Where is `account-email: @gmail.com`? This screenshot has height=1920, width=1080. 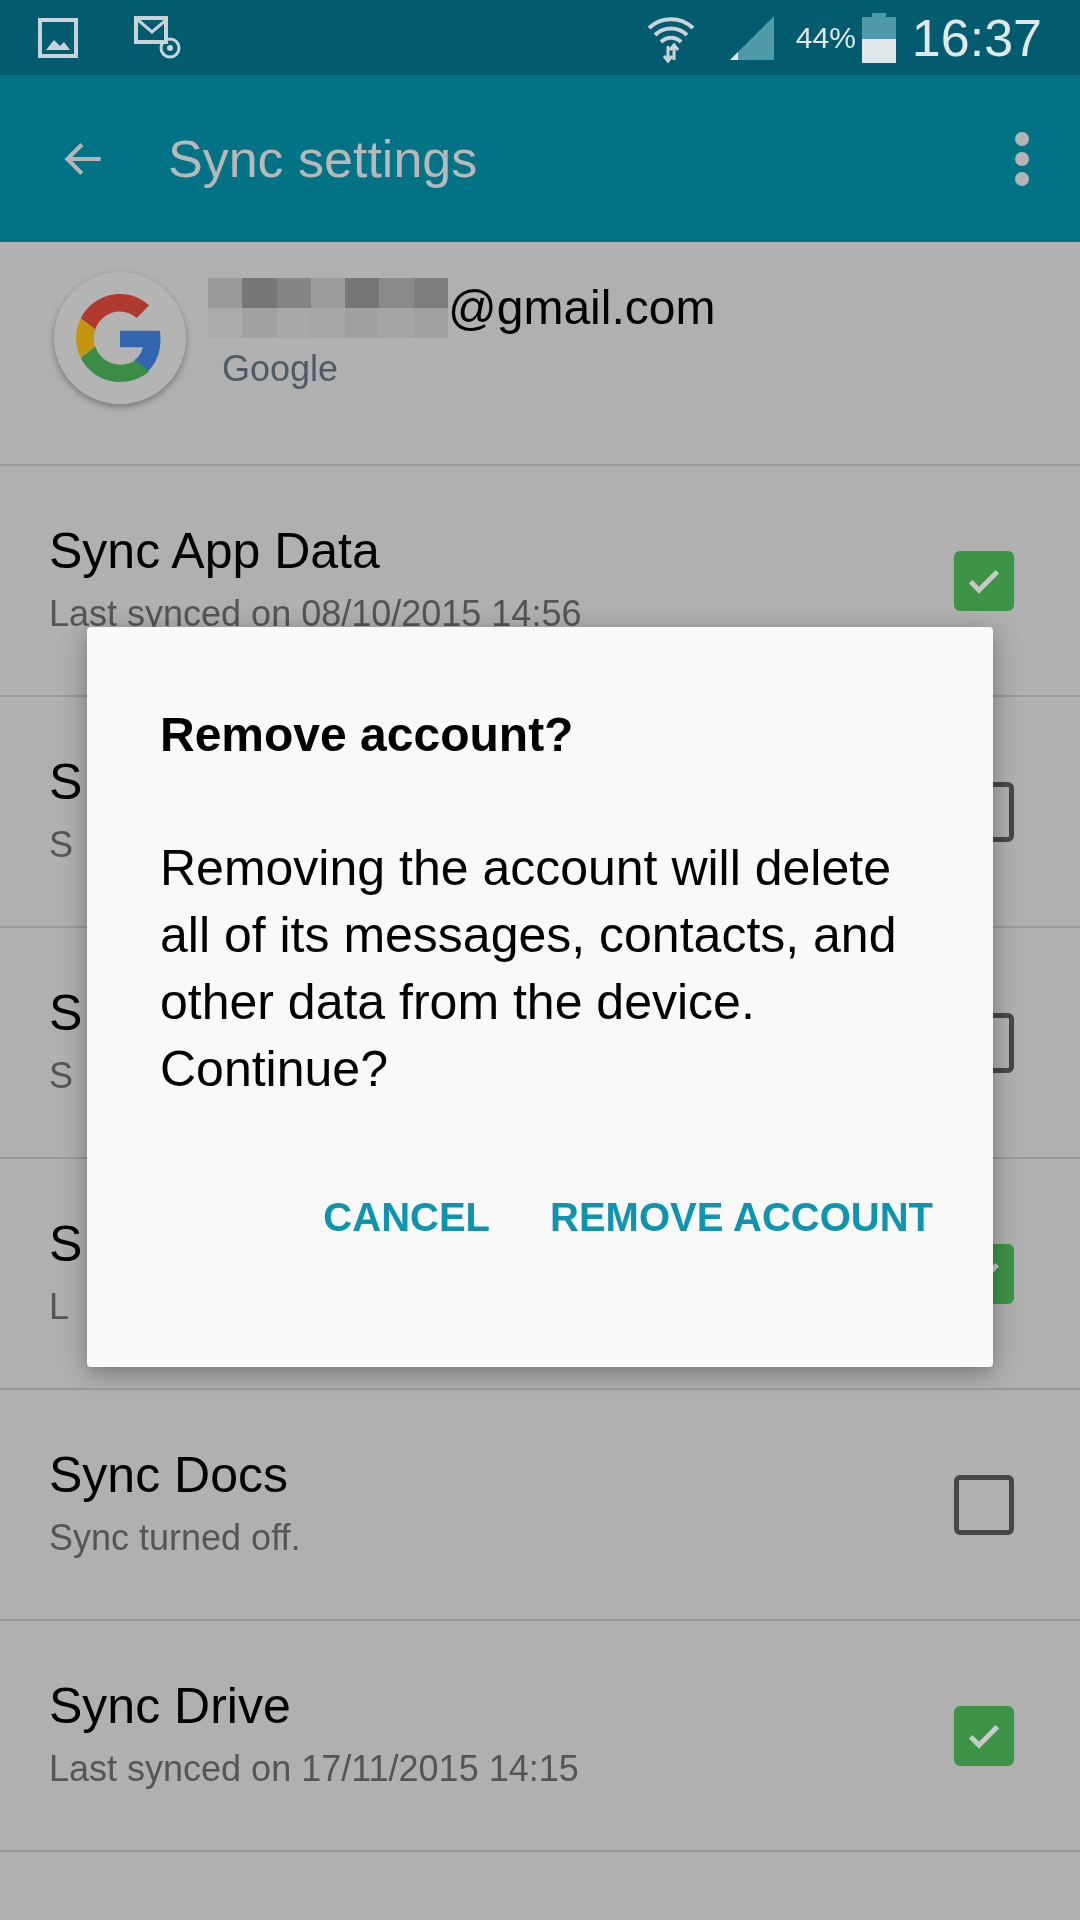 account-email: @gmail.com is located at coordinates (582, 308).